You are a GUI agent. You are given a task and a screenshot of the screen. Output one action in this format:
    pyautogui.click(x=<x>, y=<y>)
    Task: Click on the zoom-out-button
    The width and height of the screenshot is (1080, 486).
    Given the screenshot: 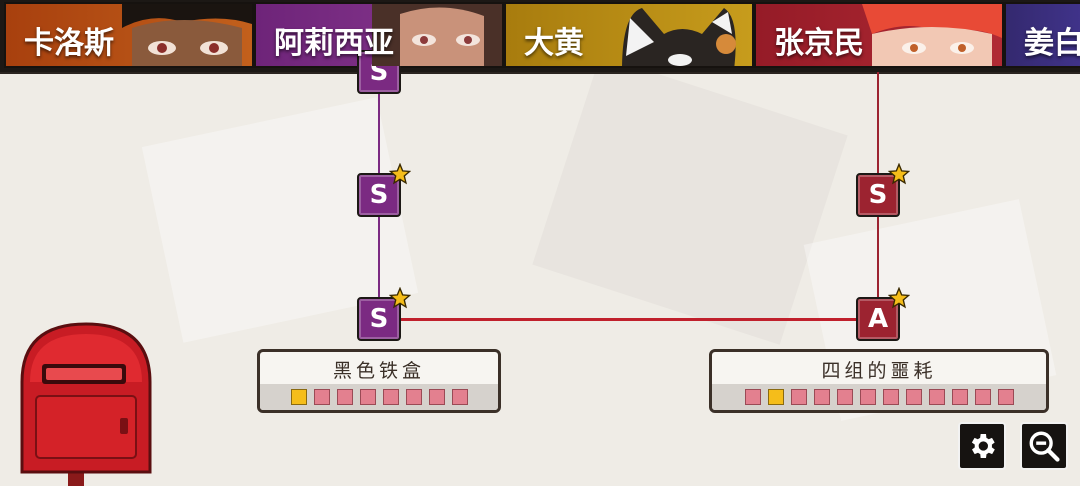 What is the action you would take?
    pyautogui.click(x=1044, y=446)
    